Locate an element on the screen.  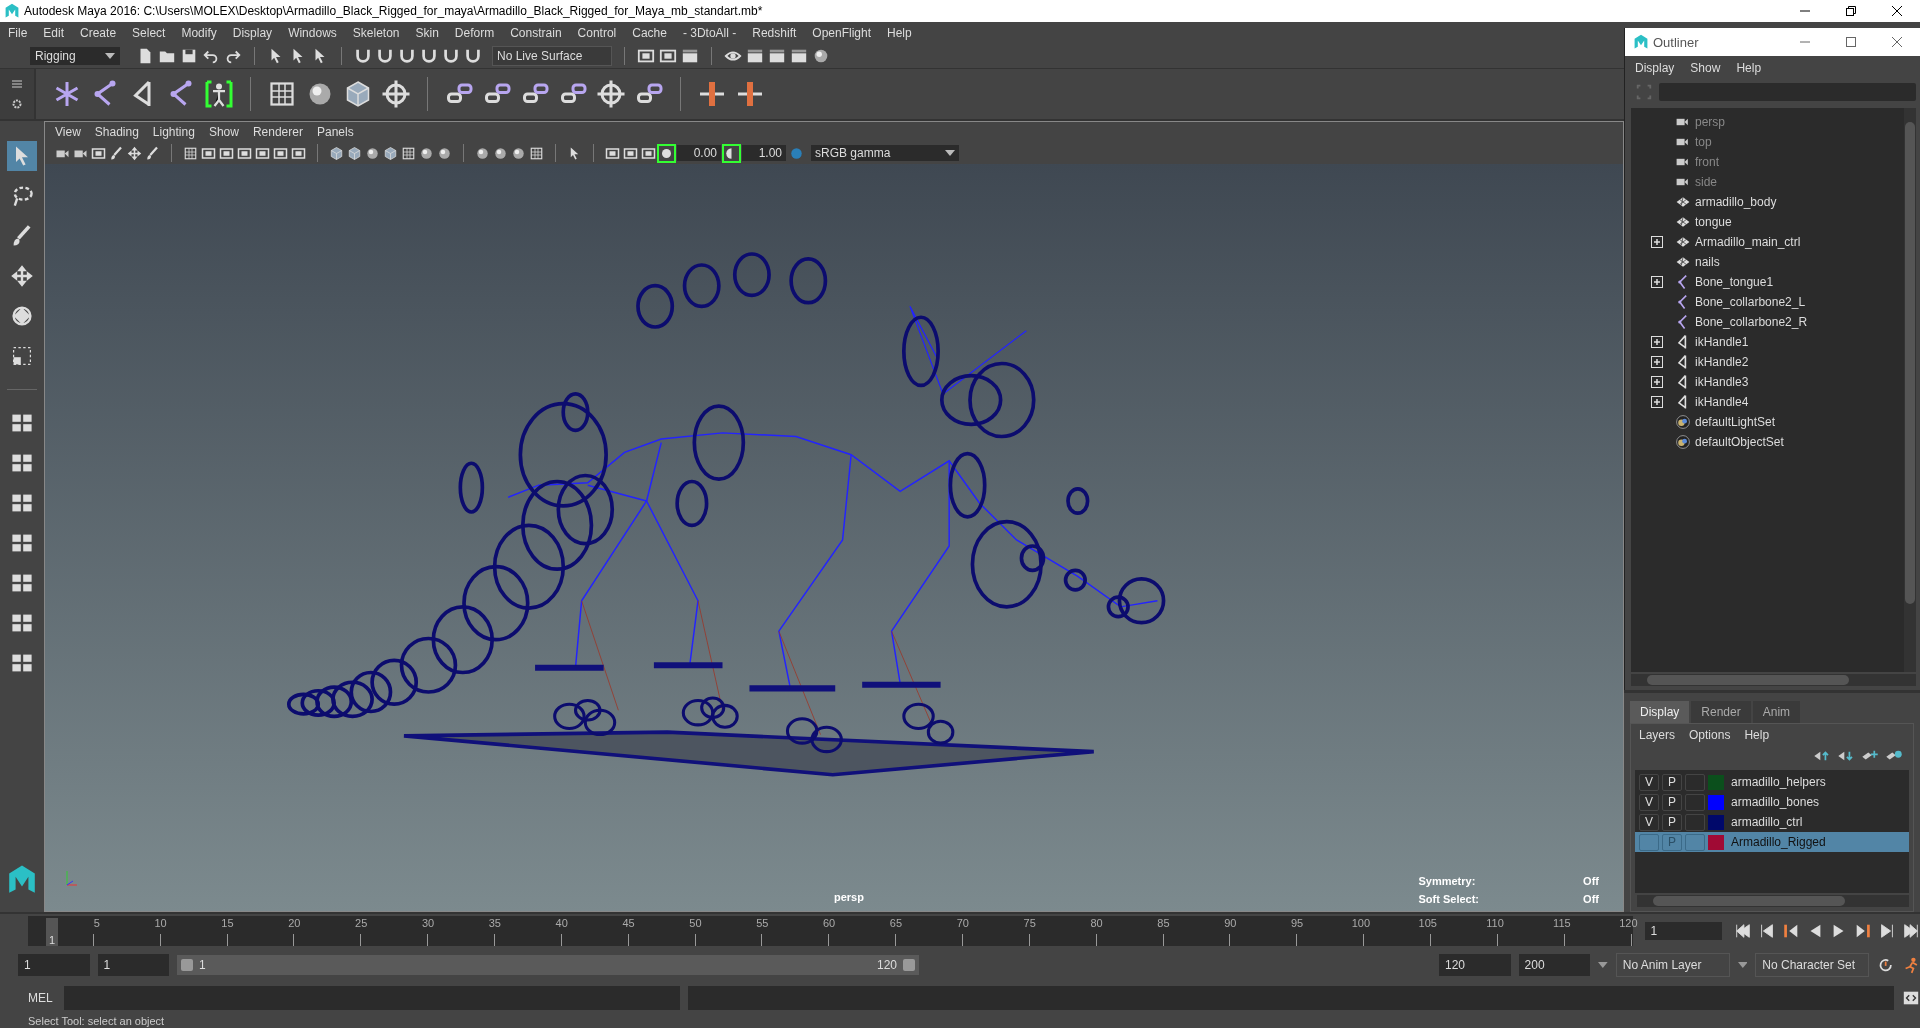
aperture-icon is located at coordinates (666, 153).